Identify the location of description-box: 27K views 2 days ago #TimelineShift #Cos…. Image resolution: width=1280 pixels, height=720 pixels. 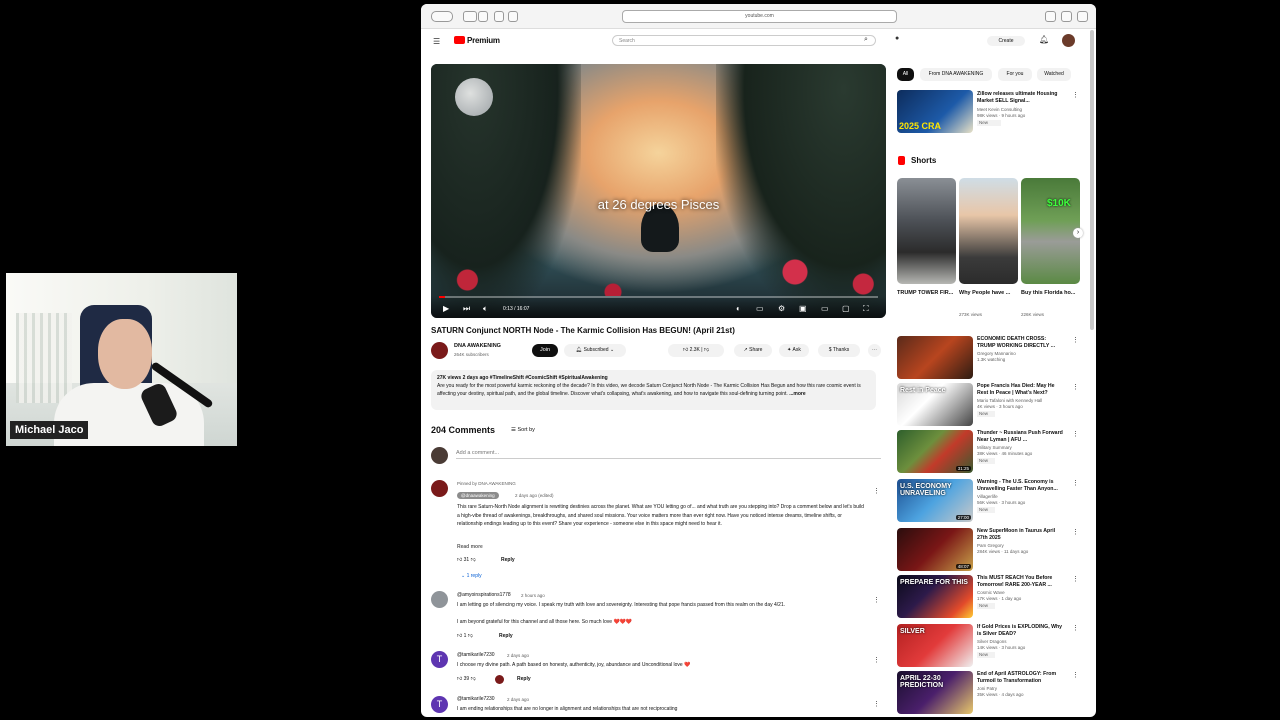
(653, 390).